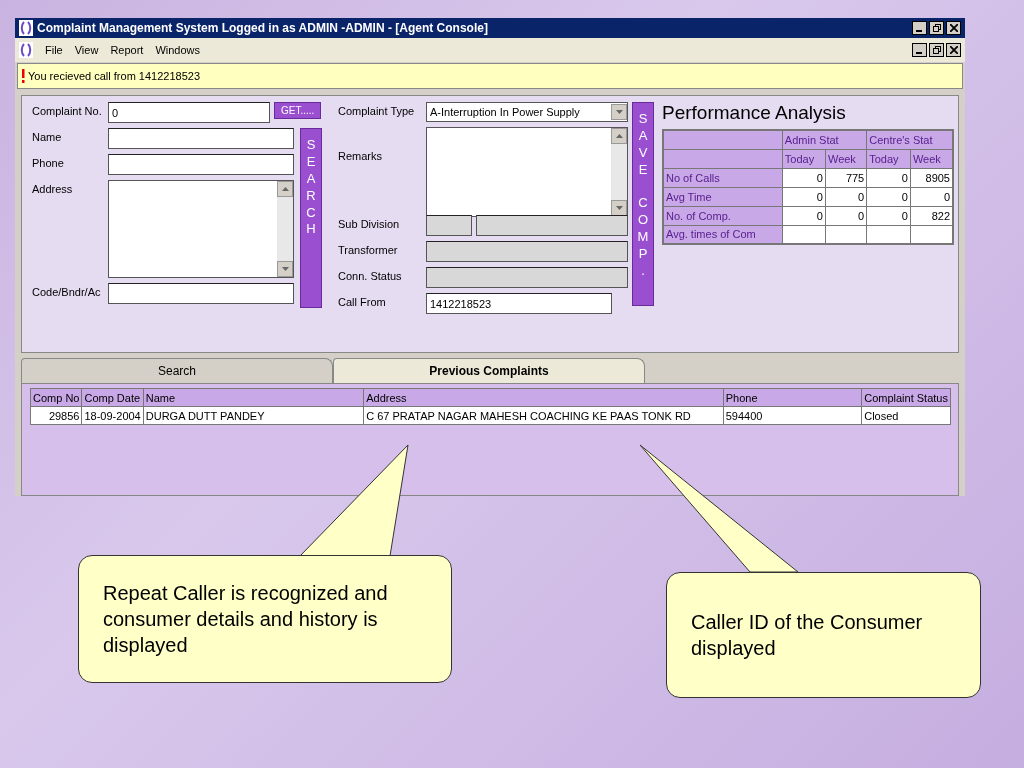  Describe the element at coordinates (201, 229) in the screenshot. I see `address-field` at that location.